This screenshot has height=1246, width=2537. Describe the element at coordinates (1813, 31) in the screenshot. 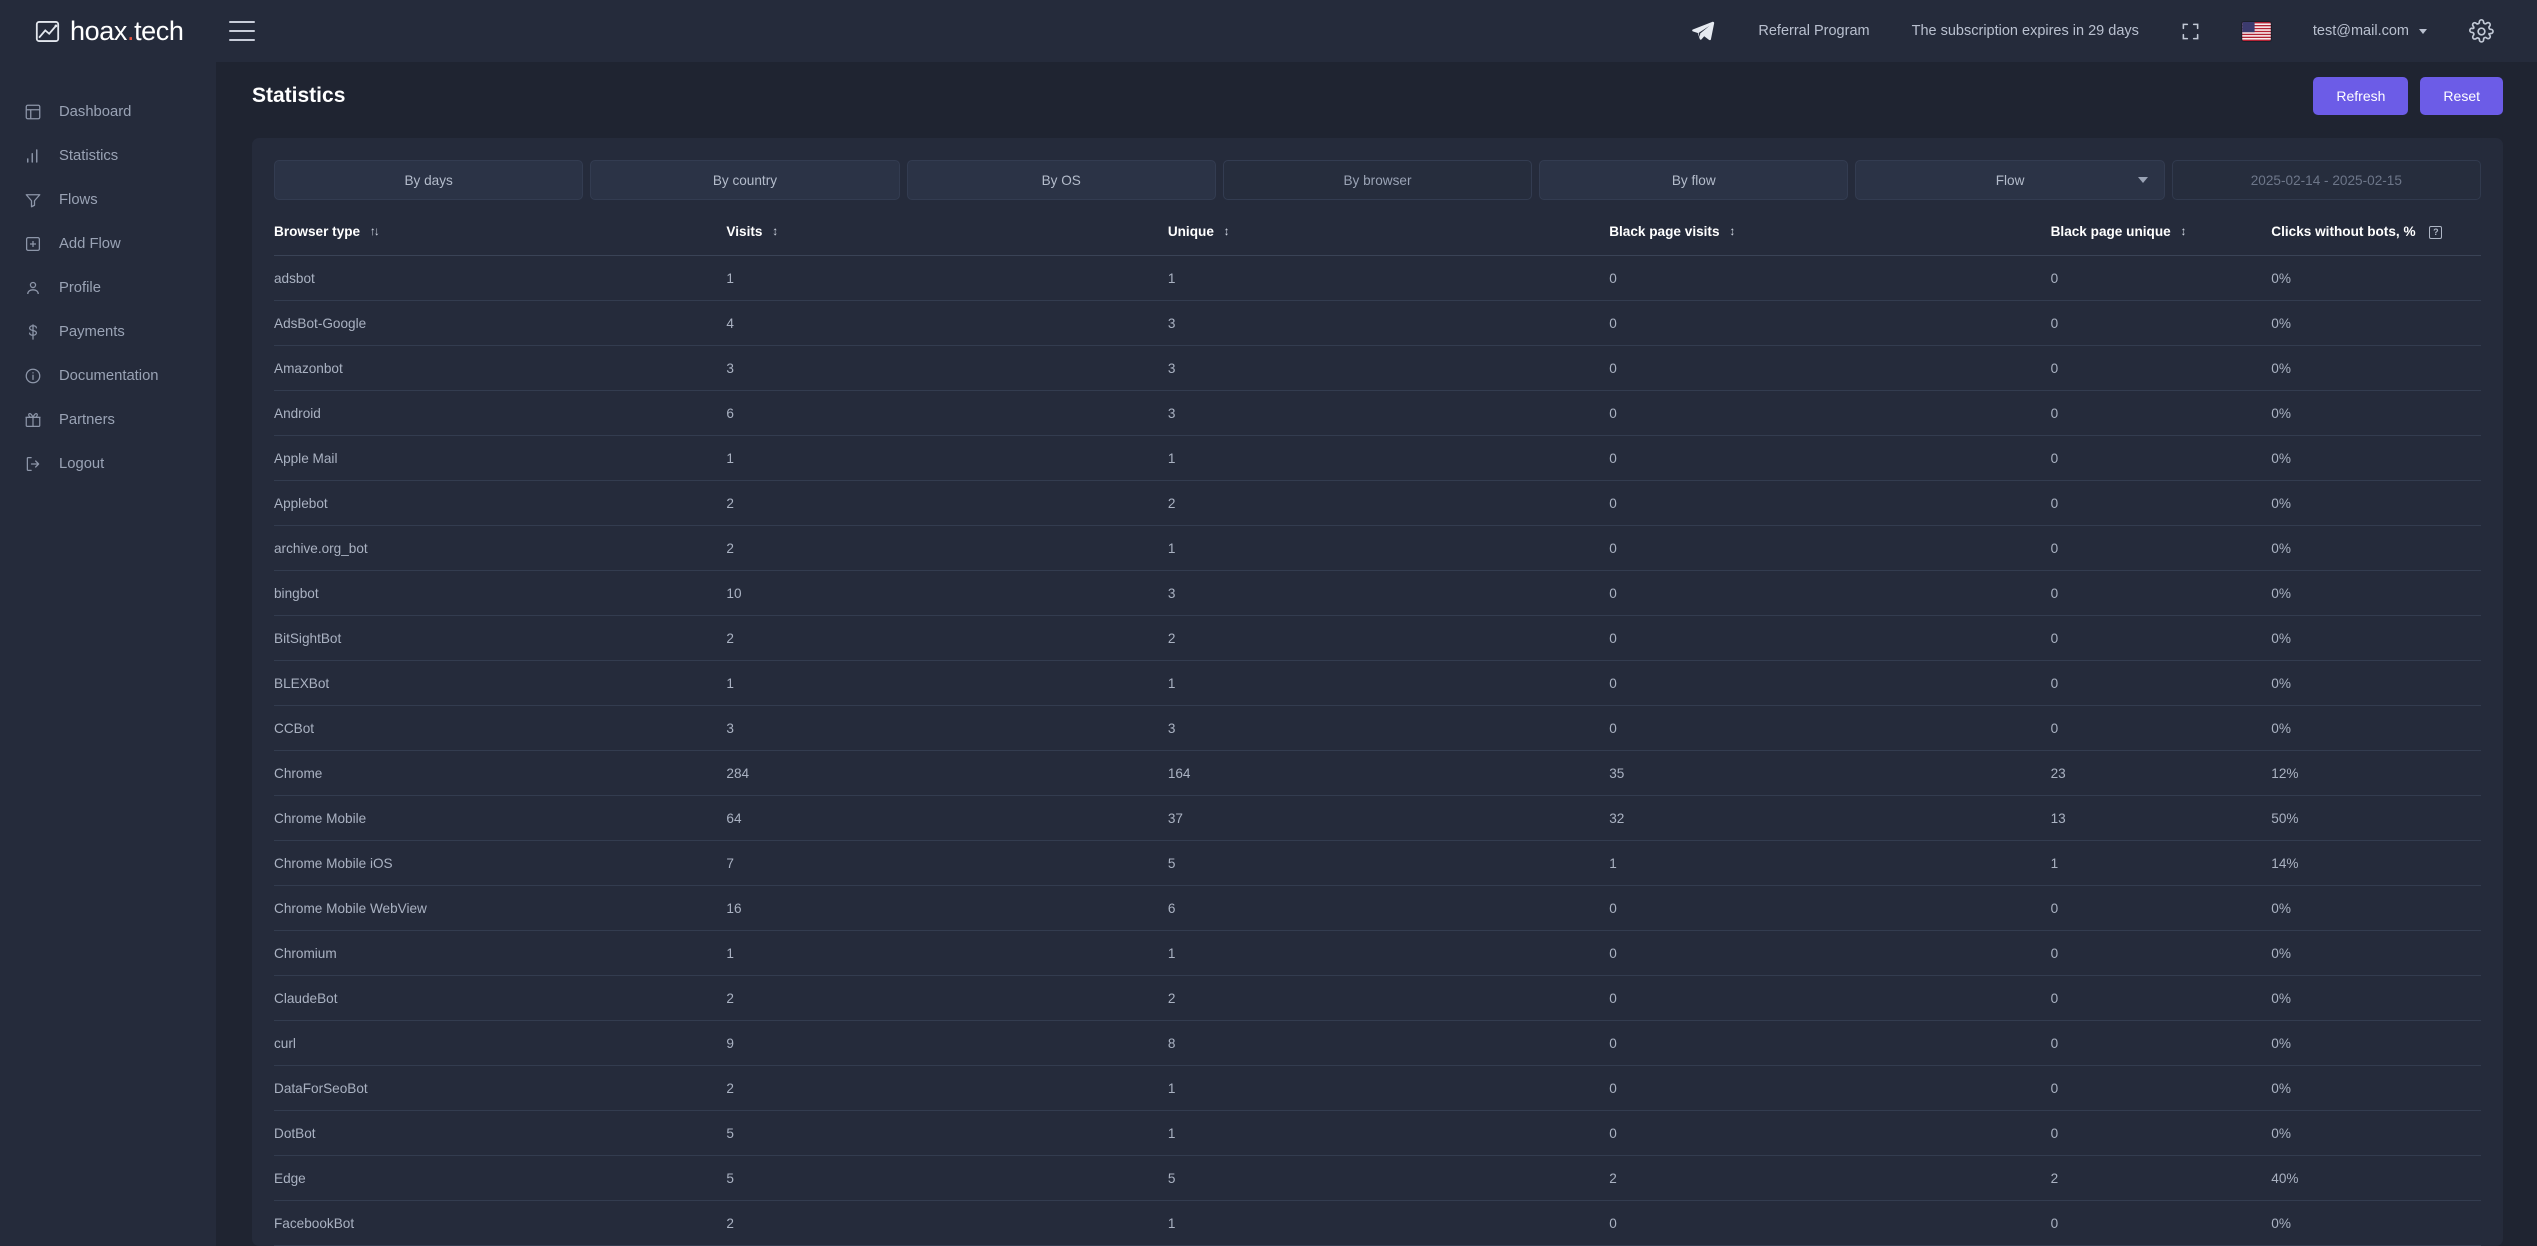

I see `referral-program-link: Referral Program` at that location.